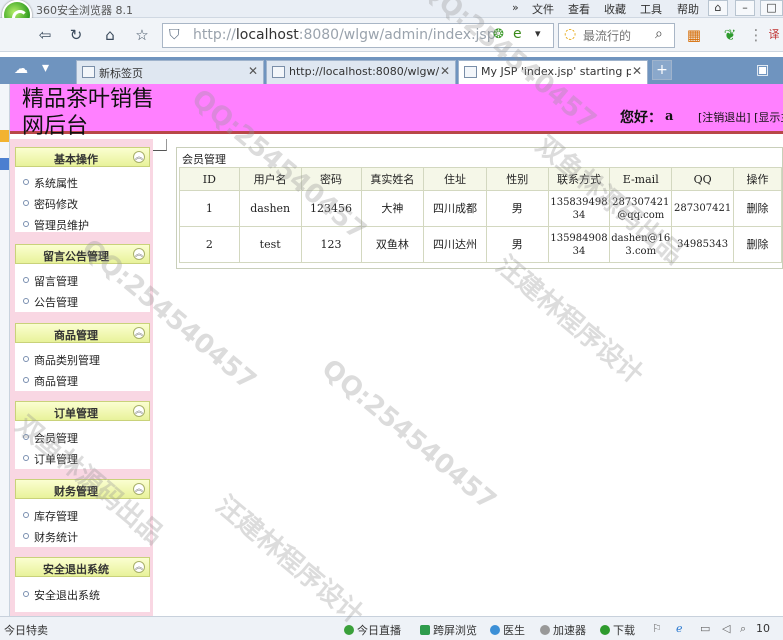 The height and width of the screenshot is (640, 783). I want to click on security-icon: ❦, so click(730, 35).